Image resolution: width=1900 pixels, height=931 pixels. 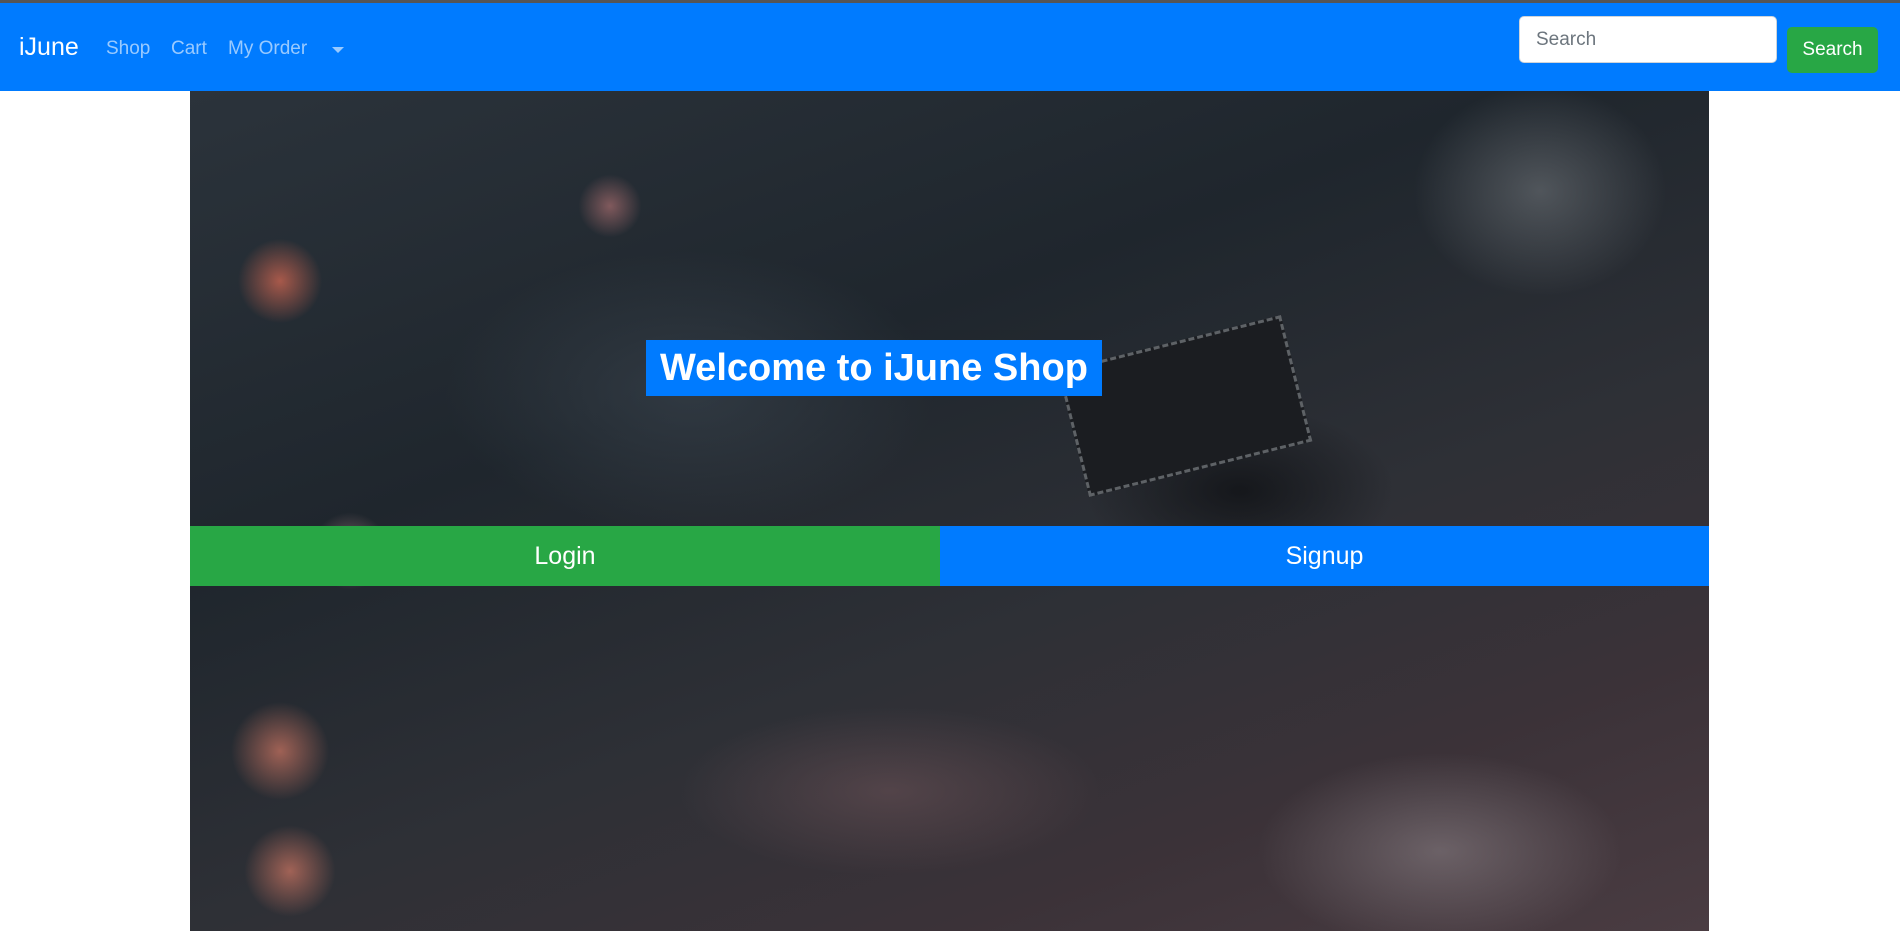 What do you see at coordinates (49, 47) in the screenshot?
I see `brand-logo: iJune` at bounding box center [49, 47].